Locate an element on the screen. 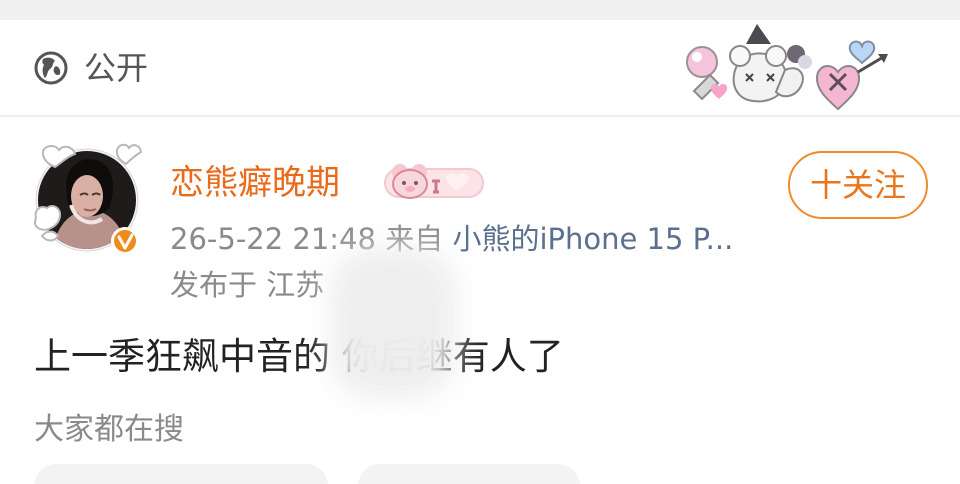 This screenshot has height=484, width=960. trending-search-heading: 大家都在搜 is located at coordinates (109, 429).